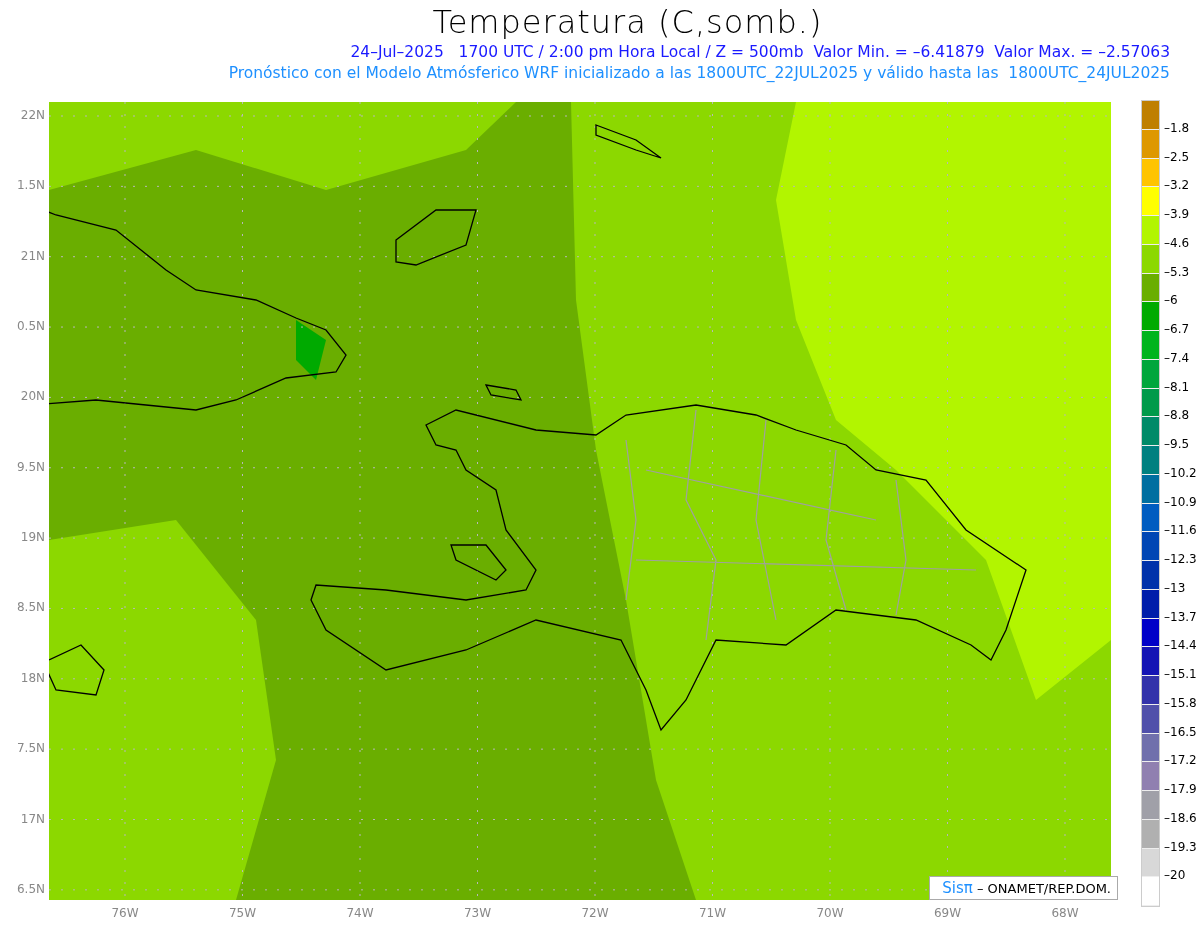 This screenshot has height=927, width=1200. Describe the element at coordinates (32, 537) in the screenshot. I see `axis-label: 19N` at that location.